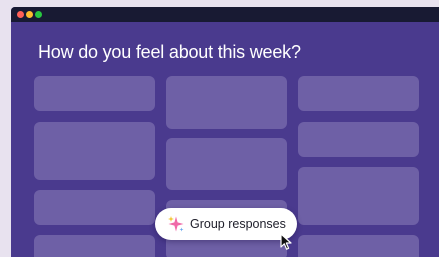 The image size is (439, 257). What do you see at coordinates (29, 14) in the screenshot?
I see `minimize-window-button` at bounding box center [29, 14].